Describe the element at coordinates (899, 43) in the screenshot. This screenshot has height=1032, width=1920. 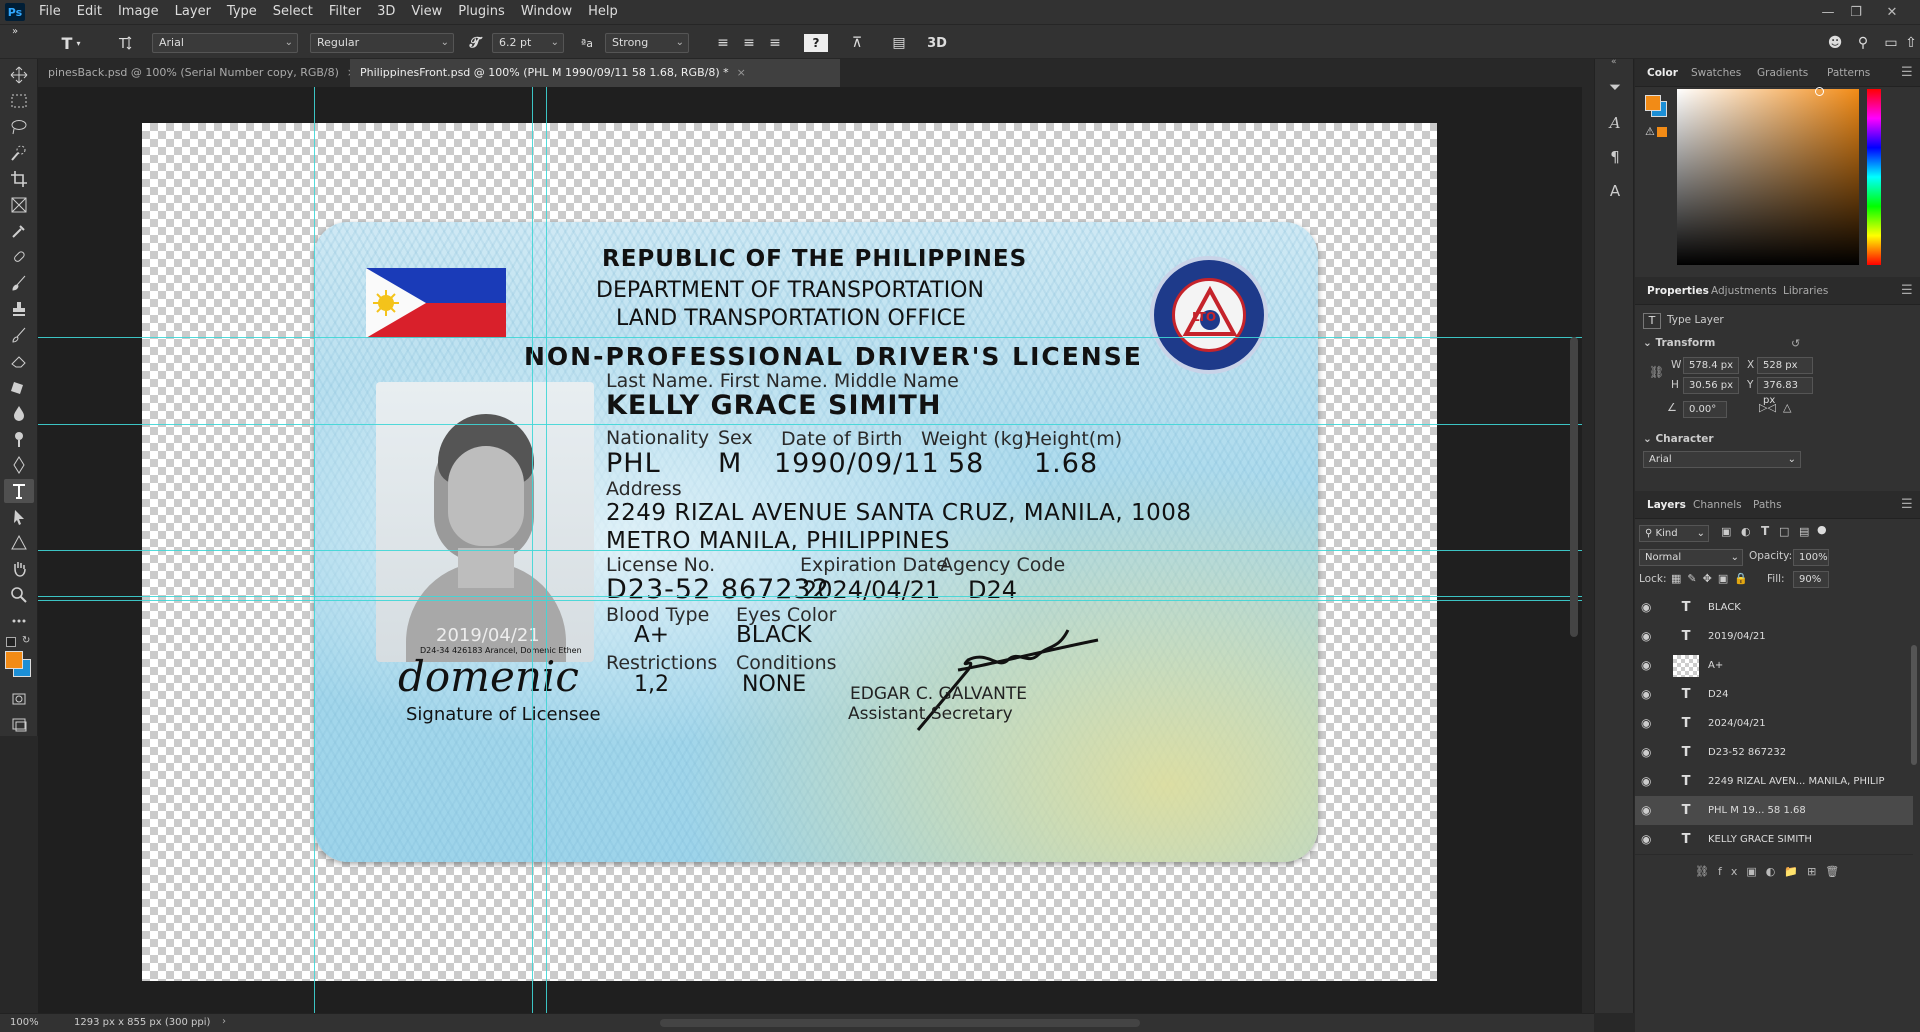
I see `character-panel-icon: ▤` at that location.